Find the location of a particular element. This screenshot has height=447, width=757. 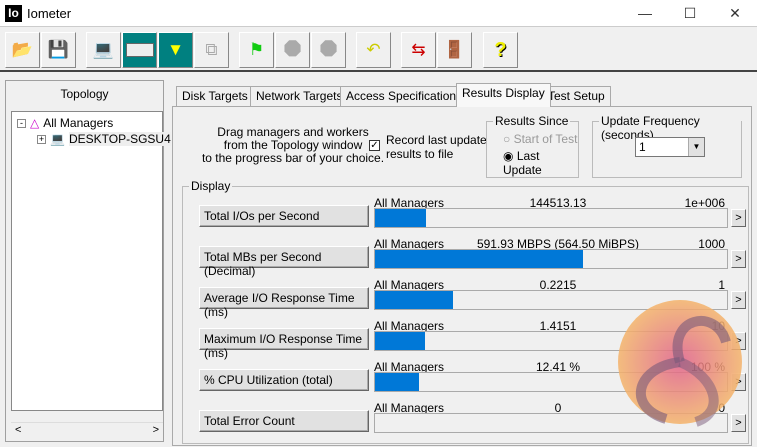

minimize-button: — is located at coordinates (645, 13).